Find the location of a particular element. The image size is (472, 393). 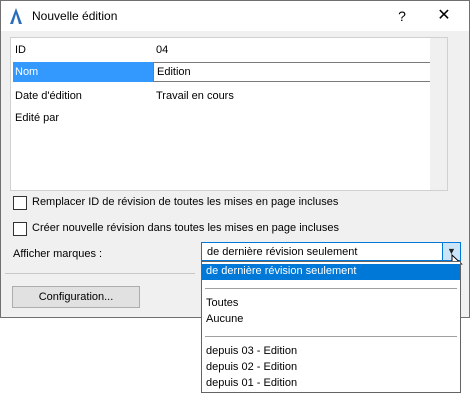

show-marks-selected-value: de dernière révision seulement is located at coordinates (282, 252).